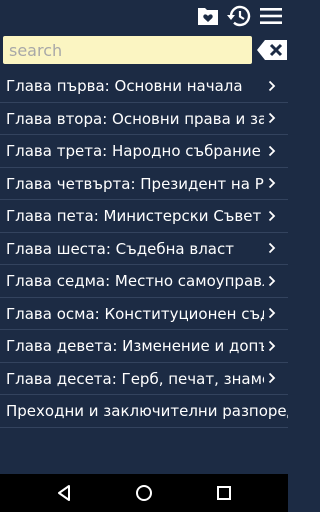  I want to click on list-item-label: Глава пета: Министерски Съвет, so click(134, 216).